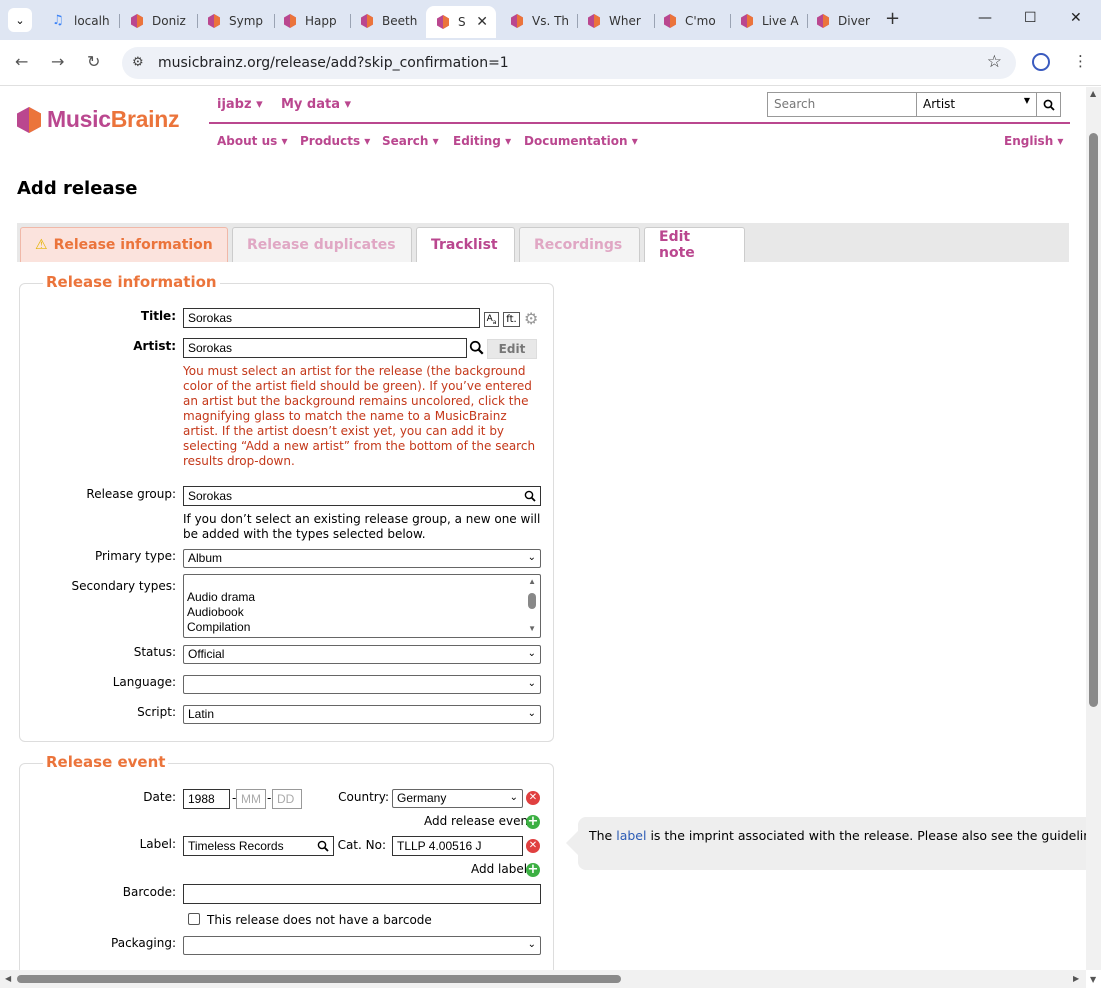  I want to click on artist-credit-edit-button: Edit, so click(512, 349).